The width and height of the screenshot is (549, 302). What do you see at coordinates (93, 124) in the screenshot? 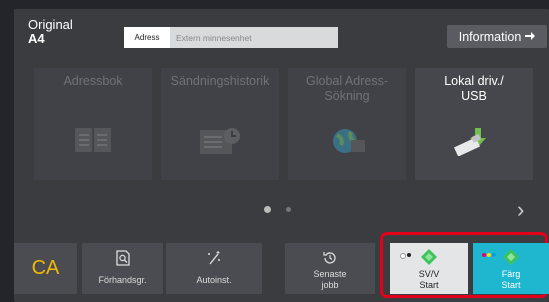
I see `tile-address-book: Adressbok` at bounding box center [93, 124].